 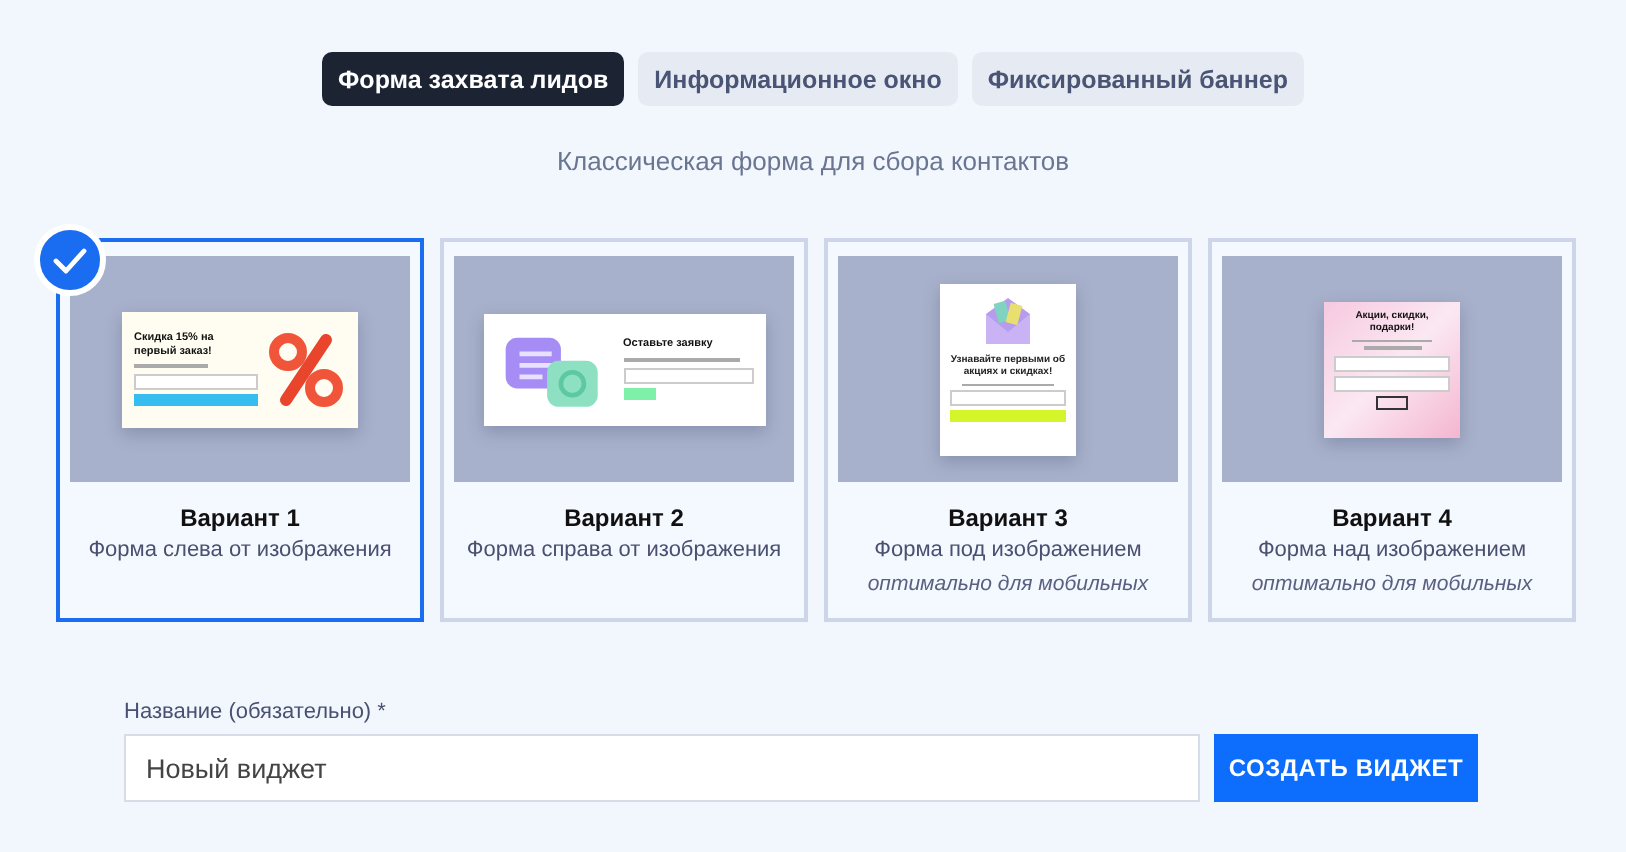 I want to click on tab: Форма захвата лидов, so click(x=473, y=79).